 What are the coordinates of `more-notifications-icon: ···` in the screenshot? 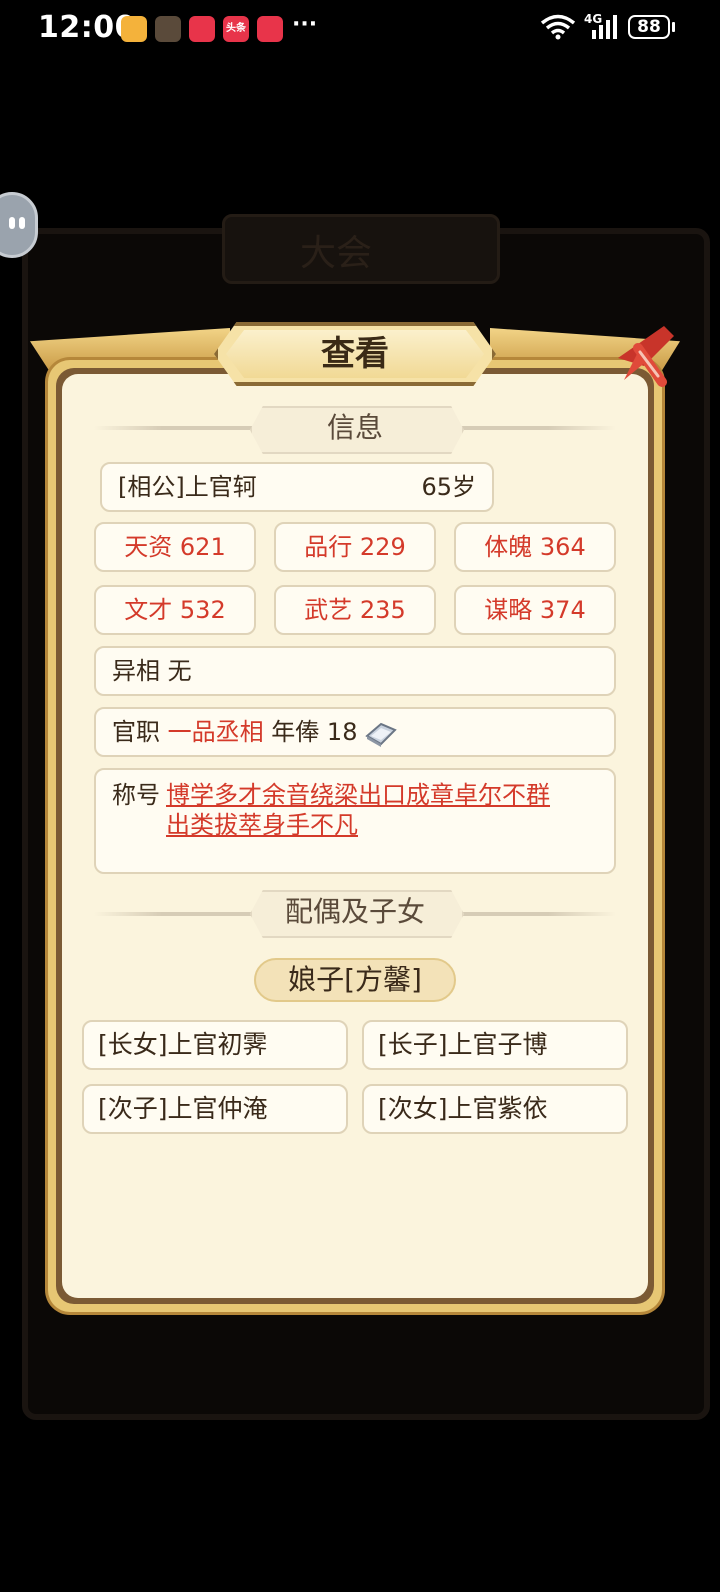 It's located at (305, 24).